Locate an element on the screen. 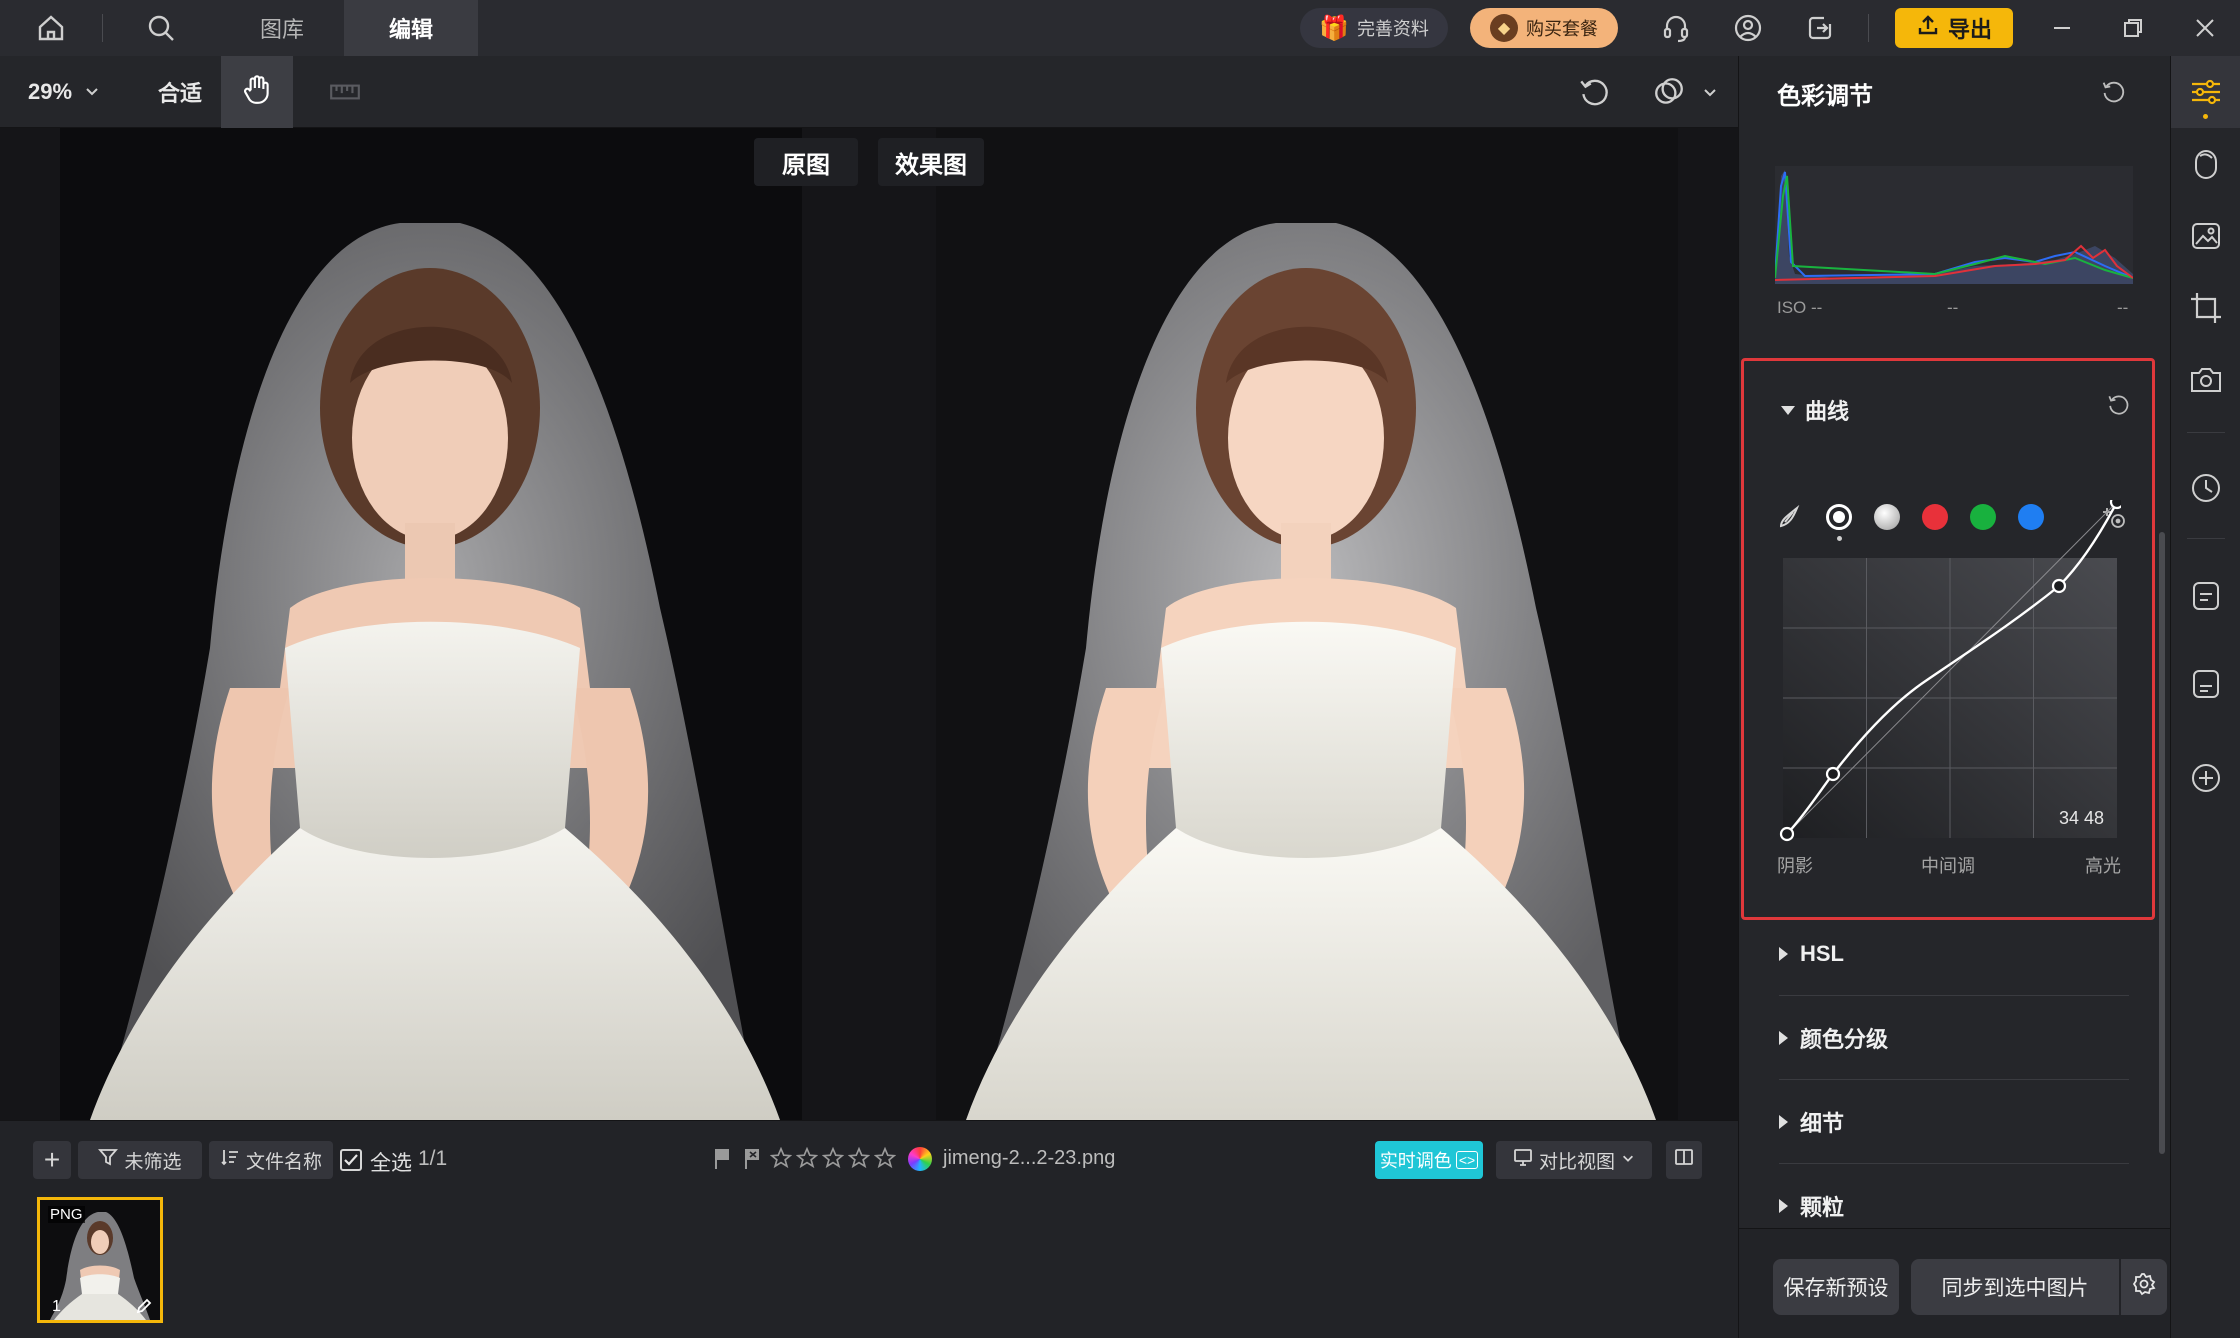 This screenshot has height=1338, width=2240. image-edit-icon is located at coordinates (2206, 236).